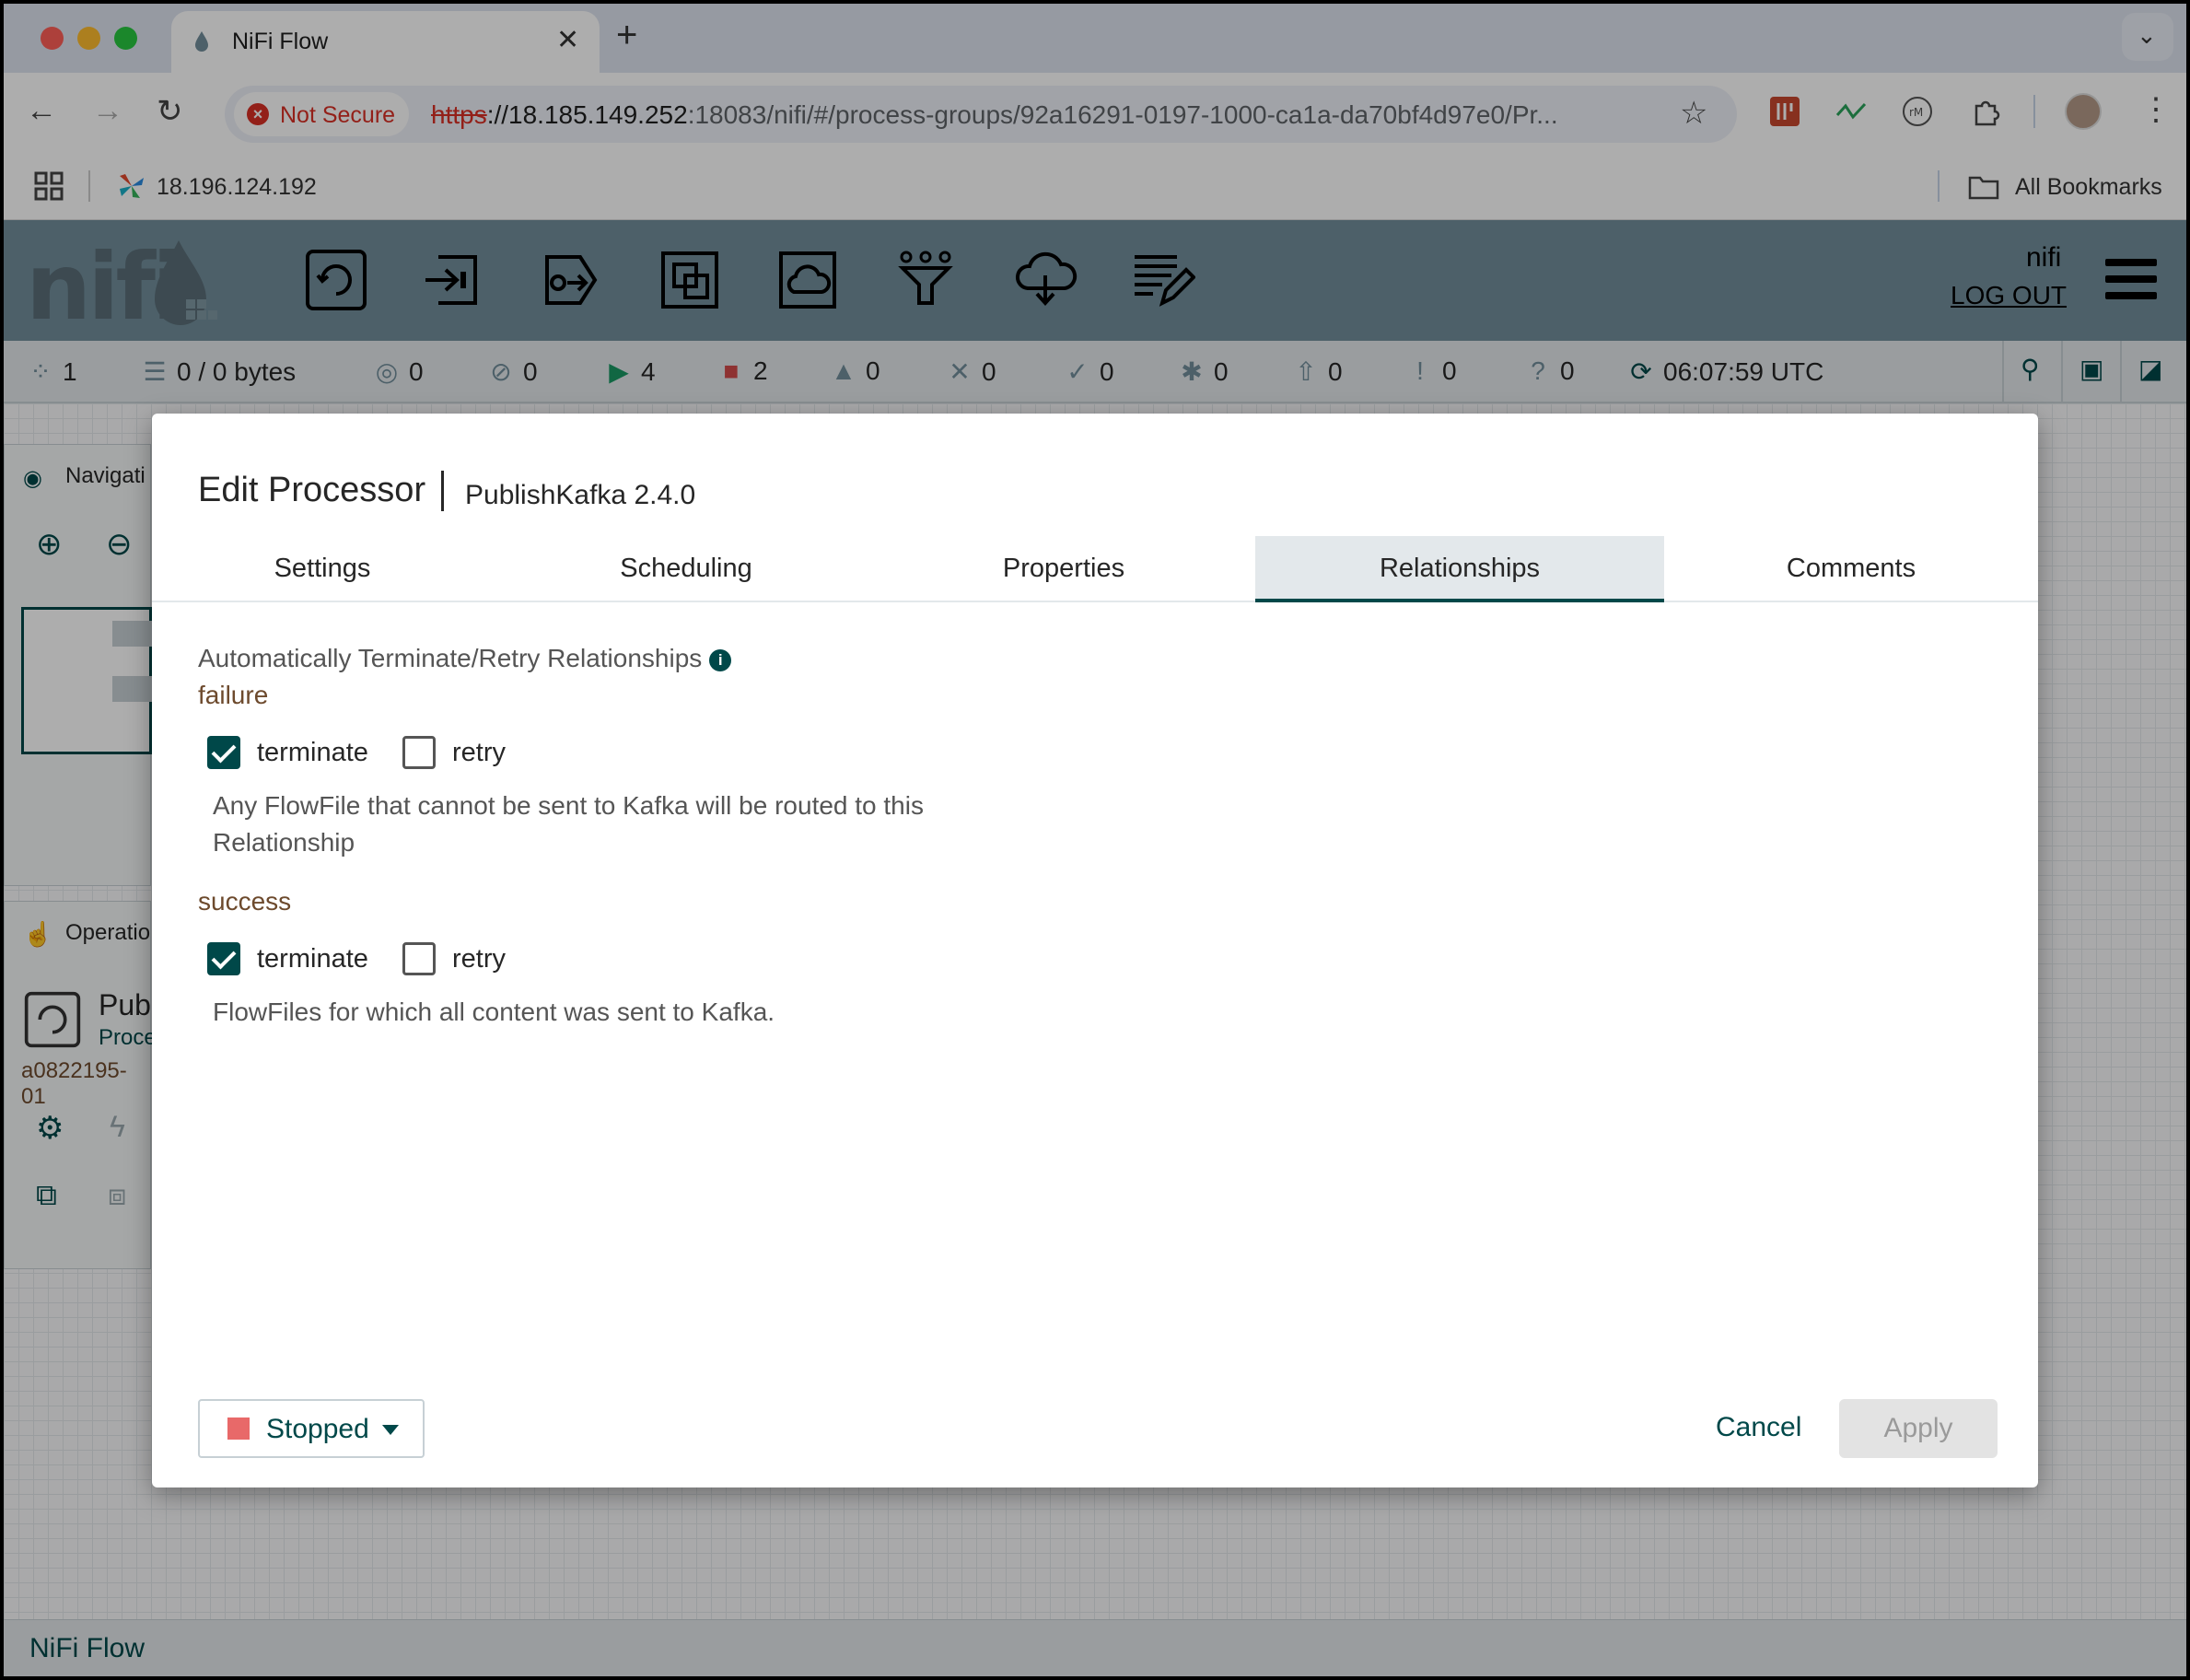  I want to click on cancel-button: Cancel, so click(1758, 1427).